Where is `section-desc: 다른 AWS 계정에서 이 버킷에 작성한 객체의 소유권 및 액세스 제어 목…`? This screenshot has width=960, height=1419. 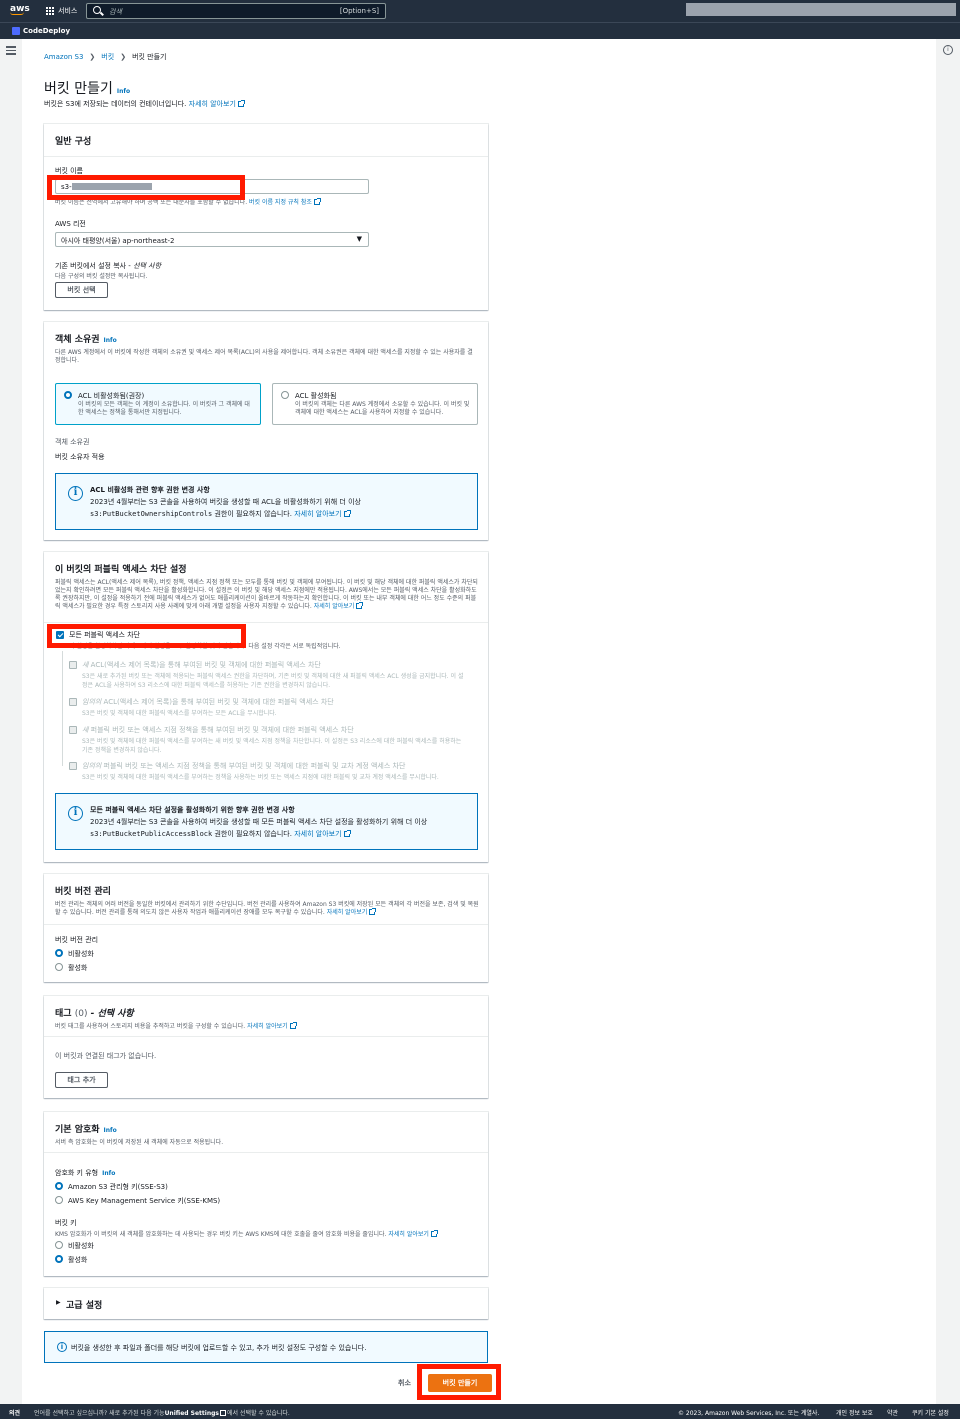
section-desc: 다른 AWS 계정에서 이 버킷에 작성한 객체의 소유권 및 액세스 제어 목… is located at coordinates (264, 356).